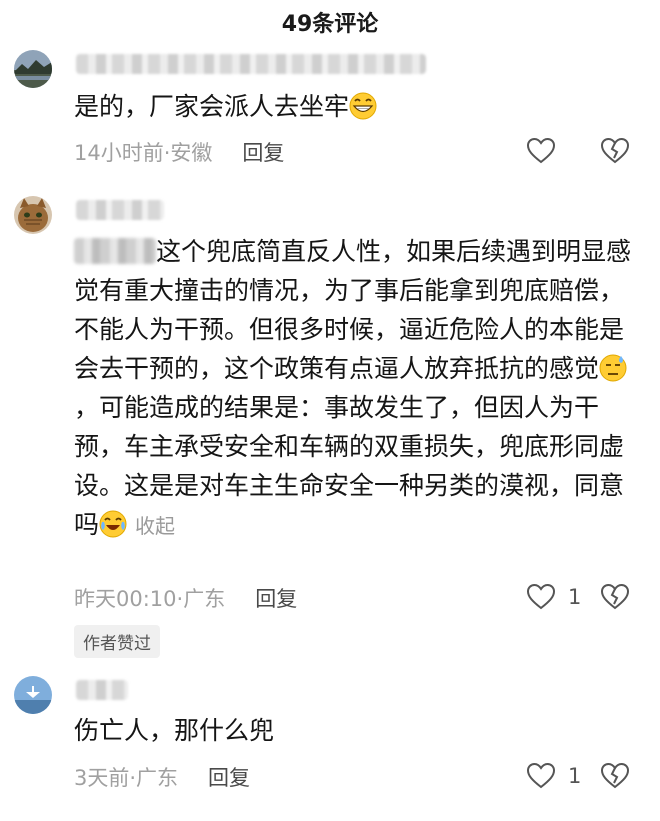 This screenshot has height=821, width=660. I want to click on comment-meta: 3天前·广东 回复, so click(162, 777).